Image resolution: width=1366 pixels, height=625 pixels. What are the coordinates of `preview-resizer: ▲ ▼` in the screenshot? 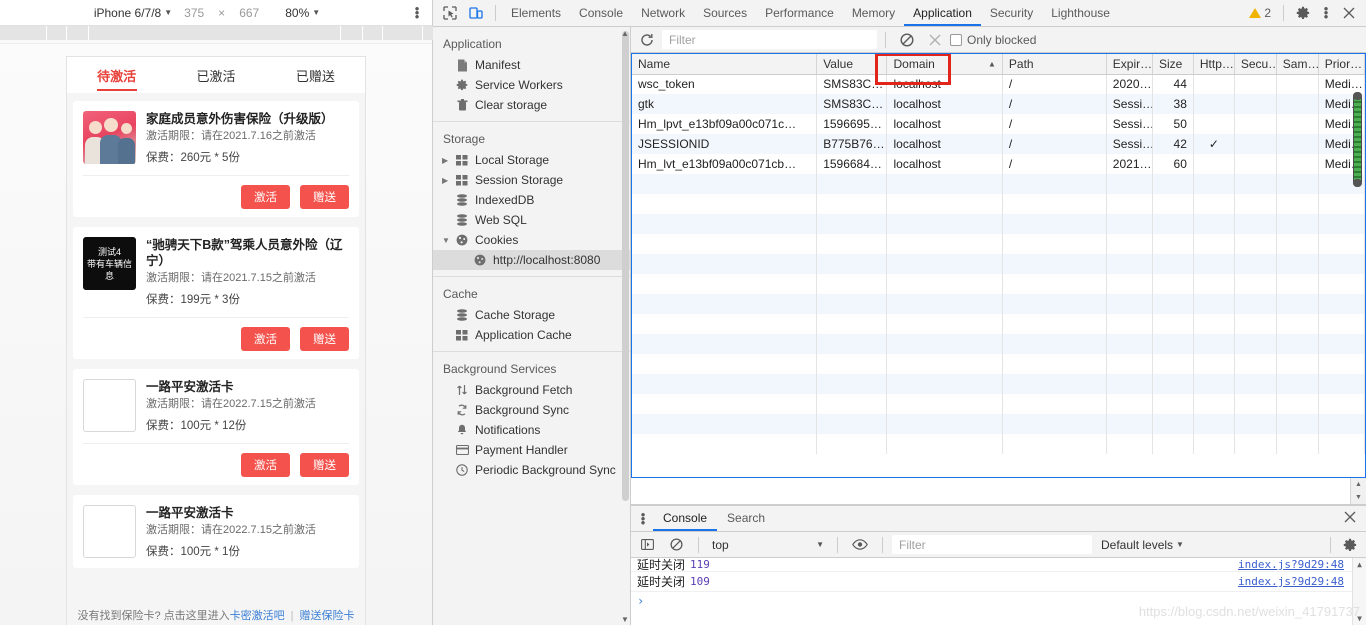 It's located at (1358, 491).